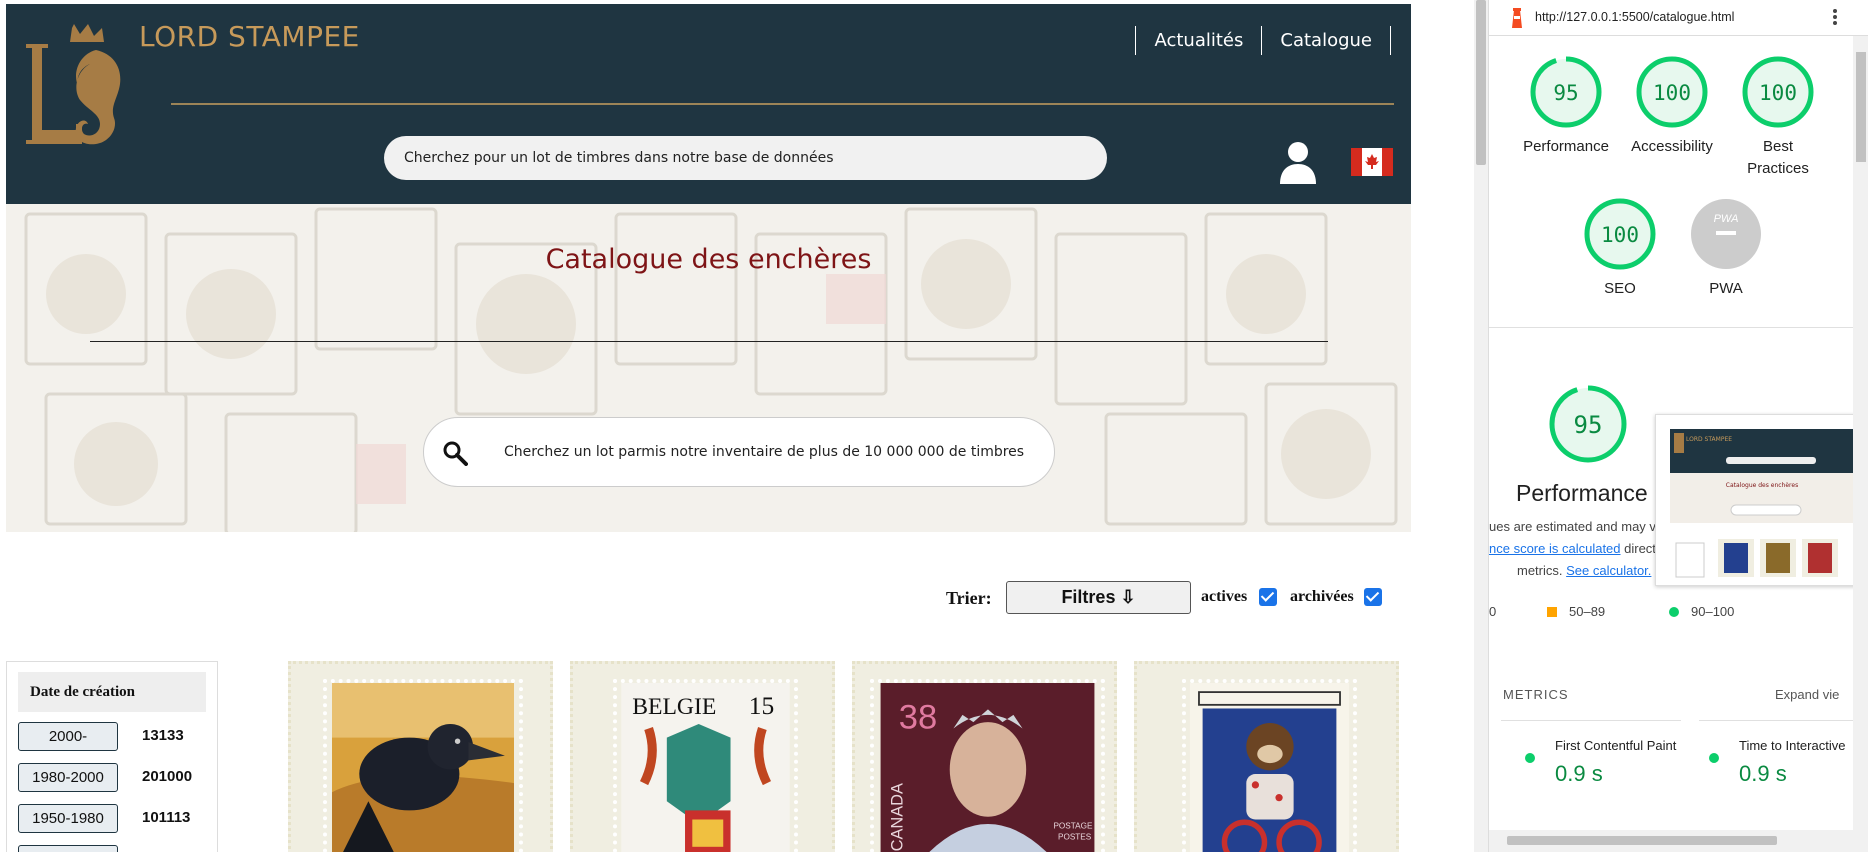 The width and height of the screenshot is (1868, 852). I want to click on big-performance-label: Performance, so click(1582, 493).